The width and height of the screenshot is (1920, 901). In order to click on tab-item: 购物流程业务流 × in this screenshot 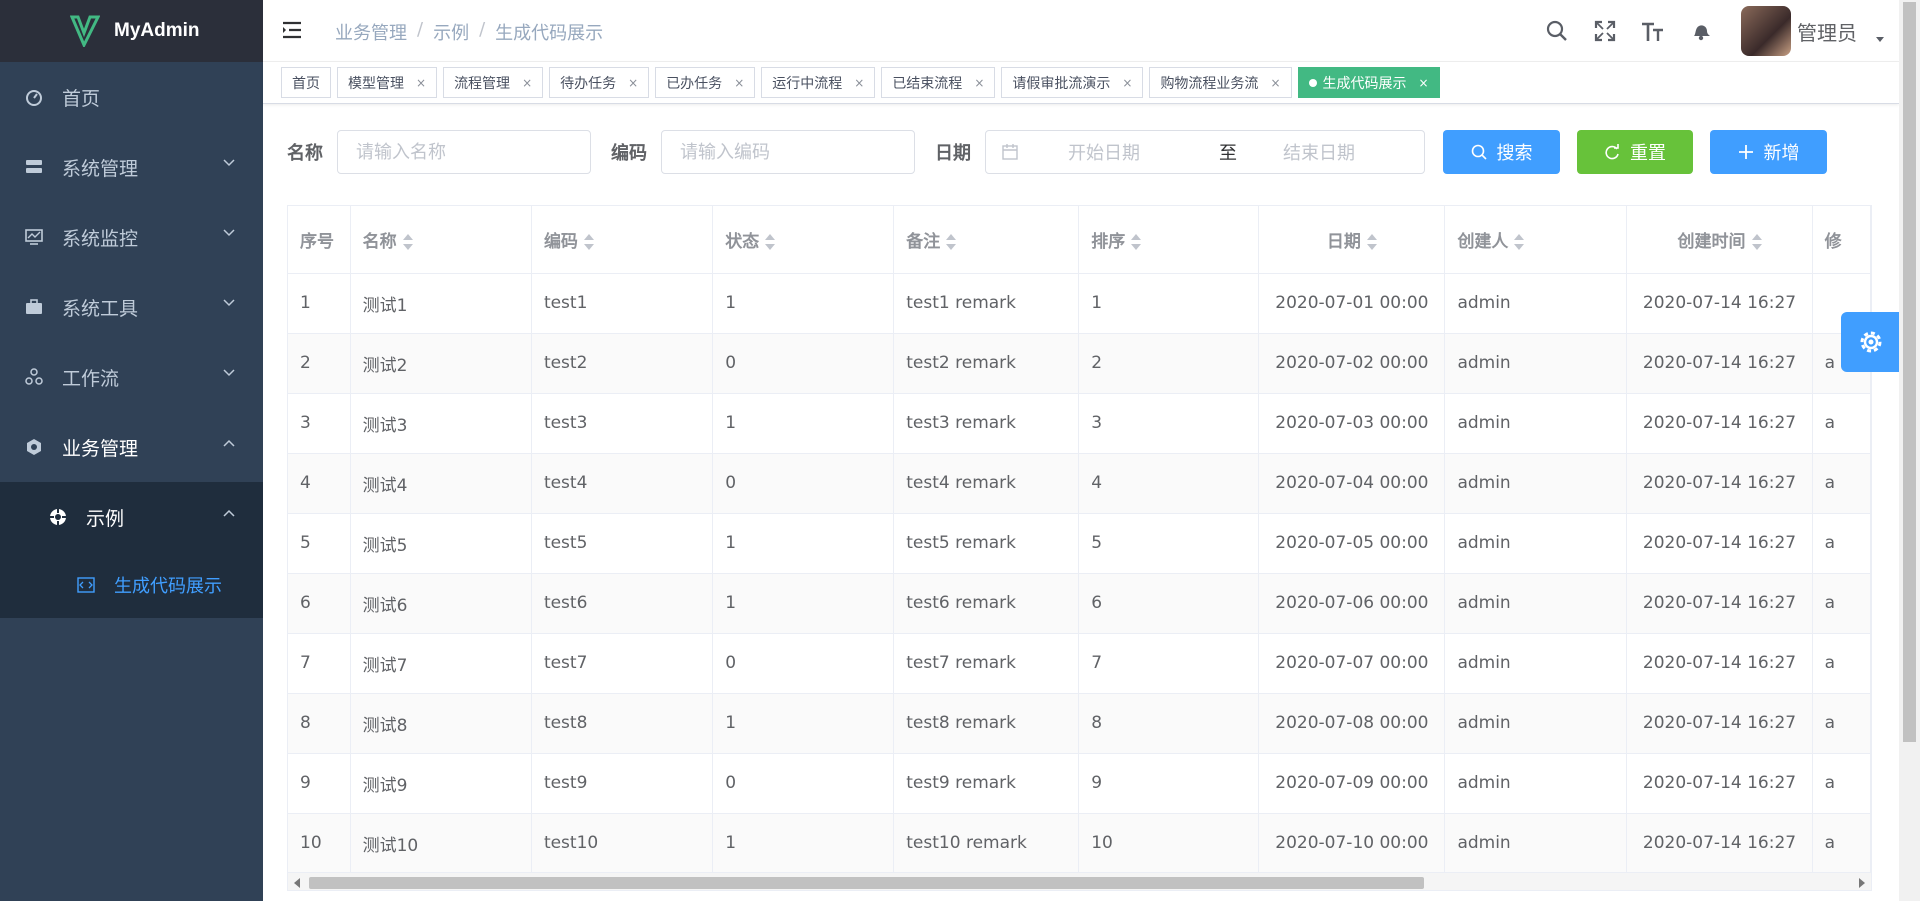, I will do `click(1220, 82)`.